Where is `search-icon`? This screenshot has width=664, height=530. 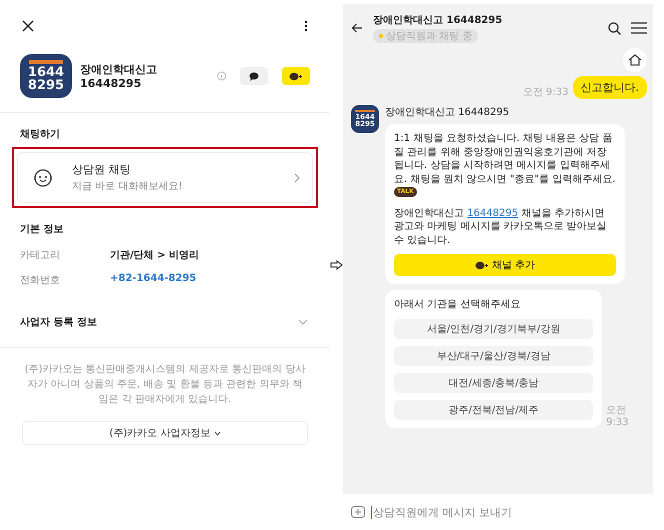
search-icon is located at coordinates (614, 28).